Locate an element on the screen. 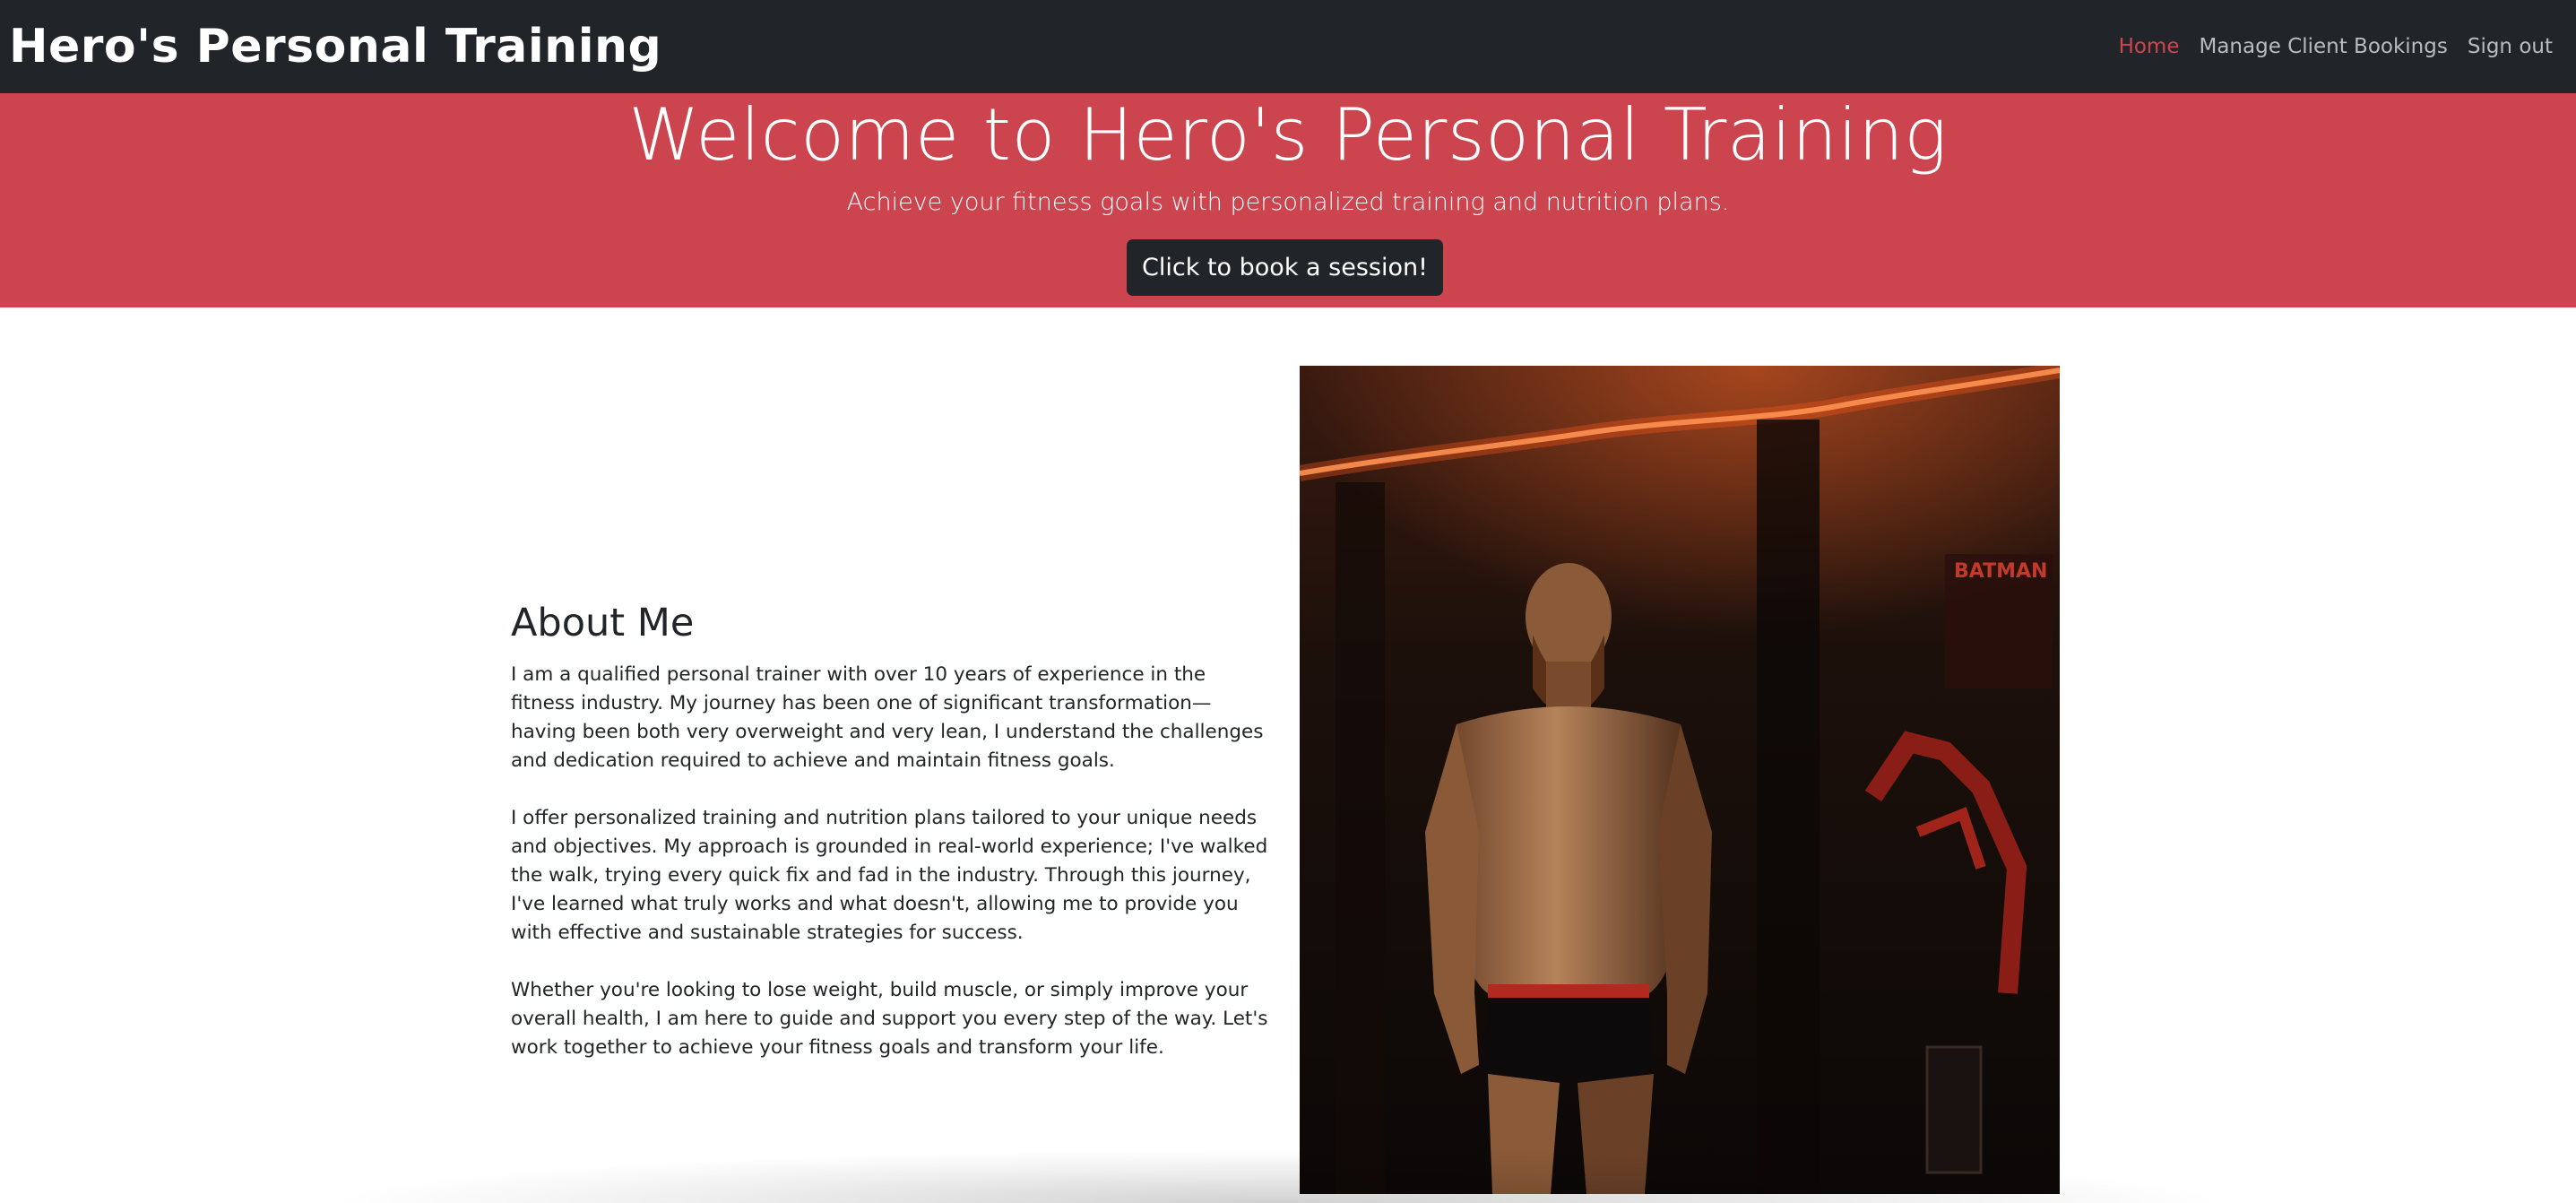  poster-text: BATMAN is located at coordinates (2000, 572).